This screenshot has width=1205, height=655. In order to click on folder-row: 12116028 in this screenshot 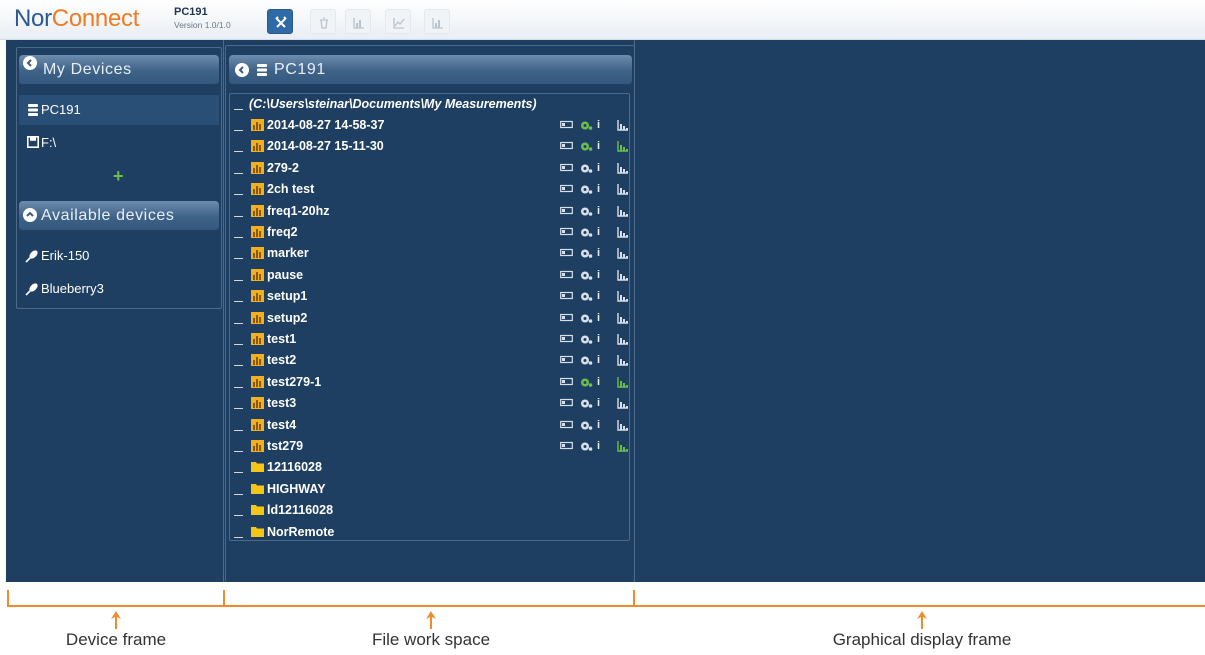, I will do `click(429, 467)`.